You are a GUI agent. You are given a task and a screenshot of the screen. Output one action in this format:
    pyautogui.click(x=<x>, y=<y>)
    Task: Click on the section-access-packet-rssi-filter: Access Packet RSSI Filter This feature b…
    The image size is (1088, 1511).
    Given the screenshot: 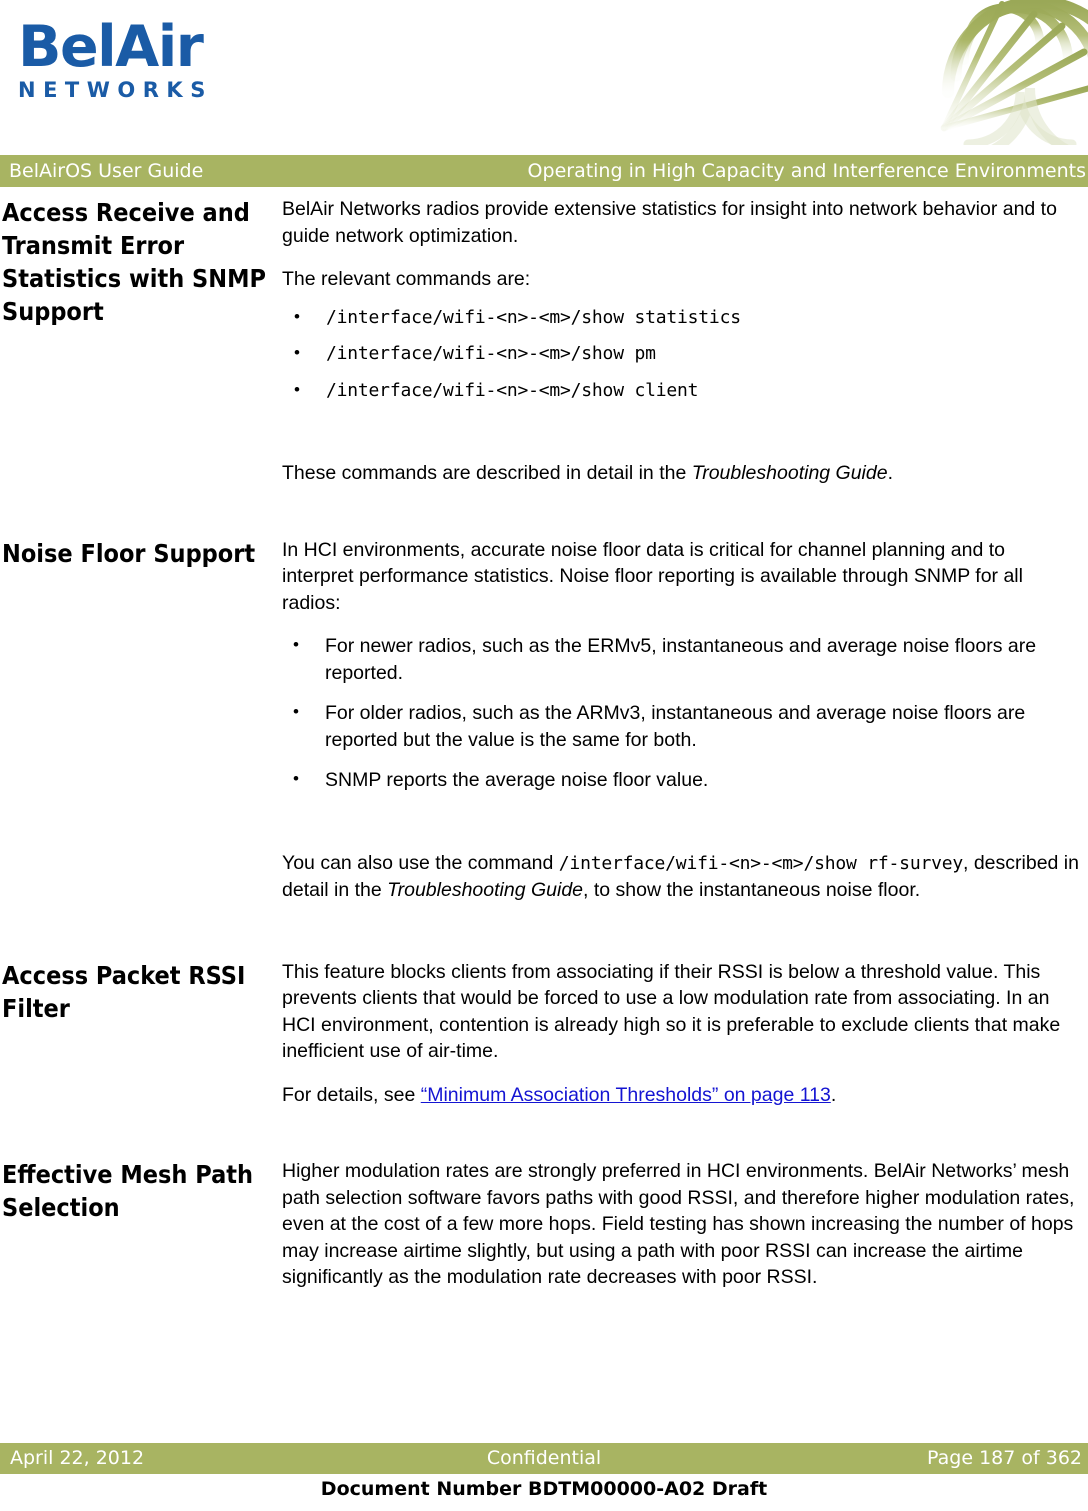 What is the action you would take?
    pyautogui.click(x=544, y=1042)
    